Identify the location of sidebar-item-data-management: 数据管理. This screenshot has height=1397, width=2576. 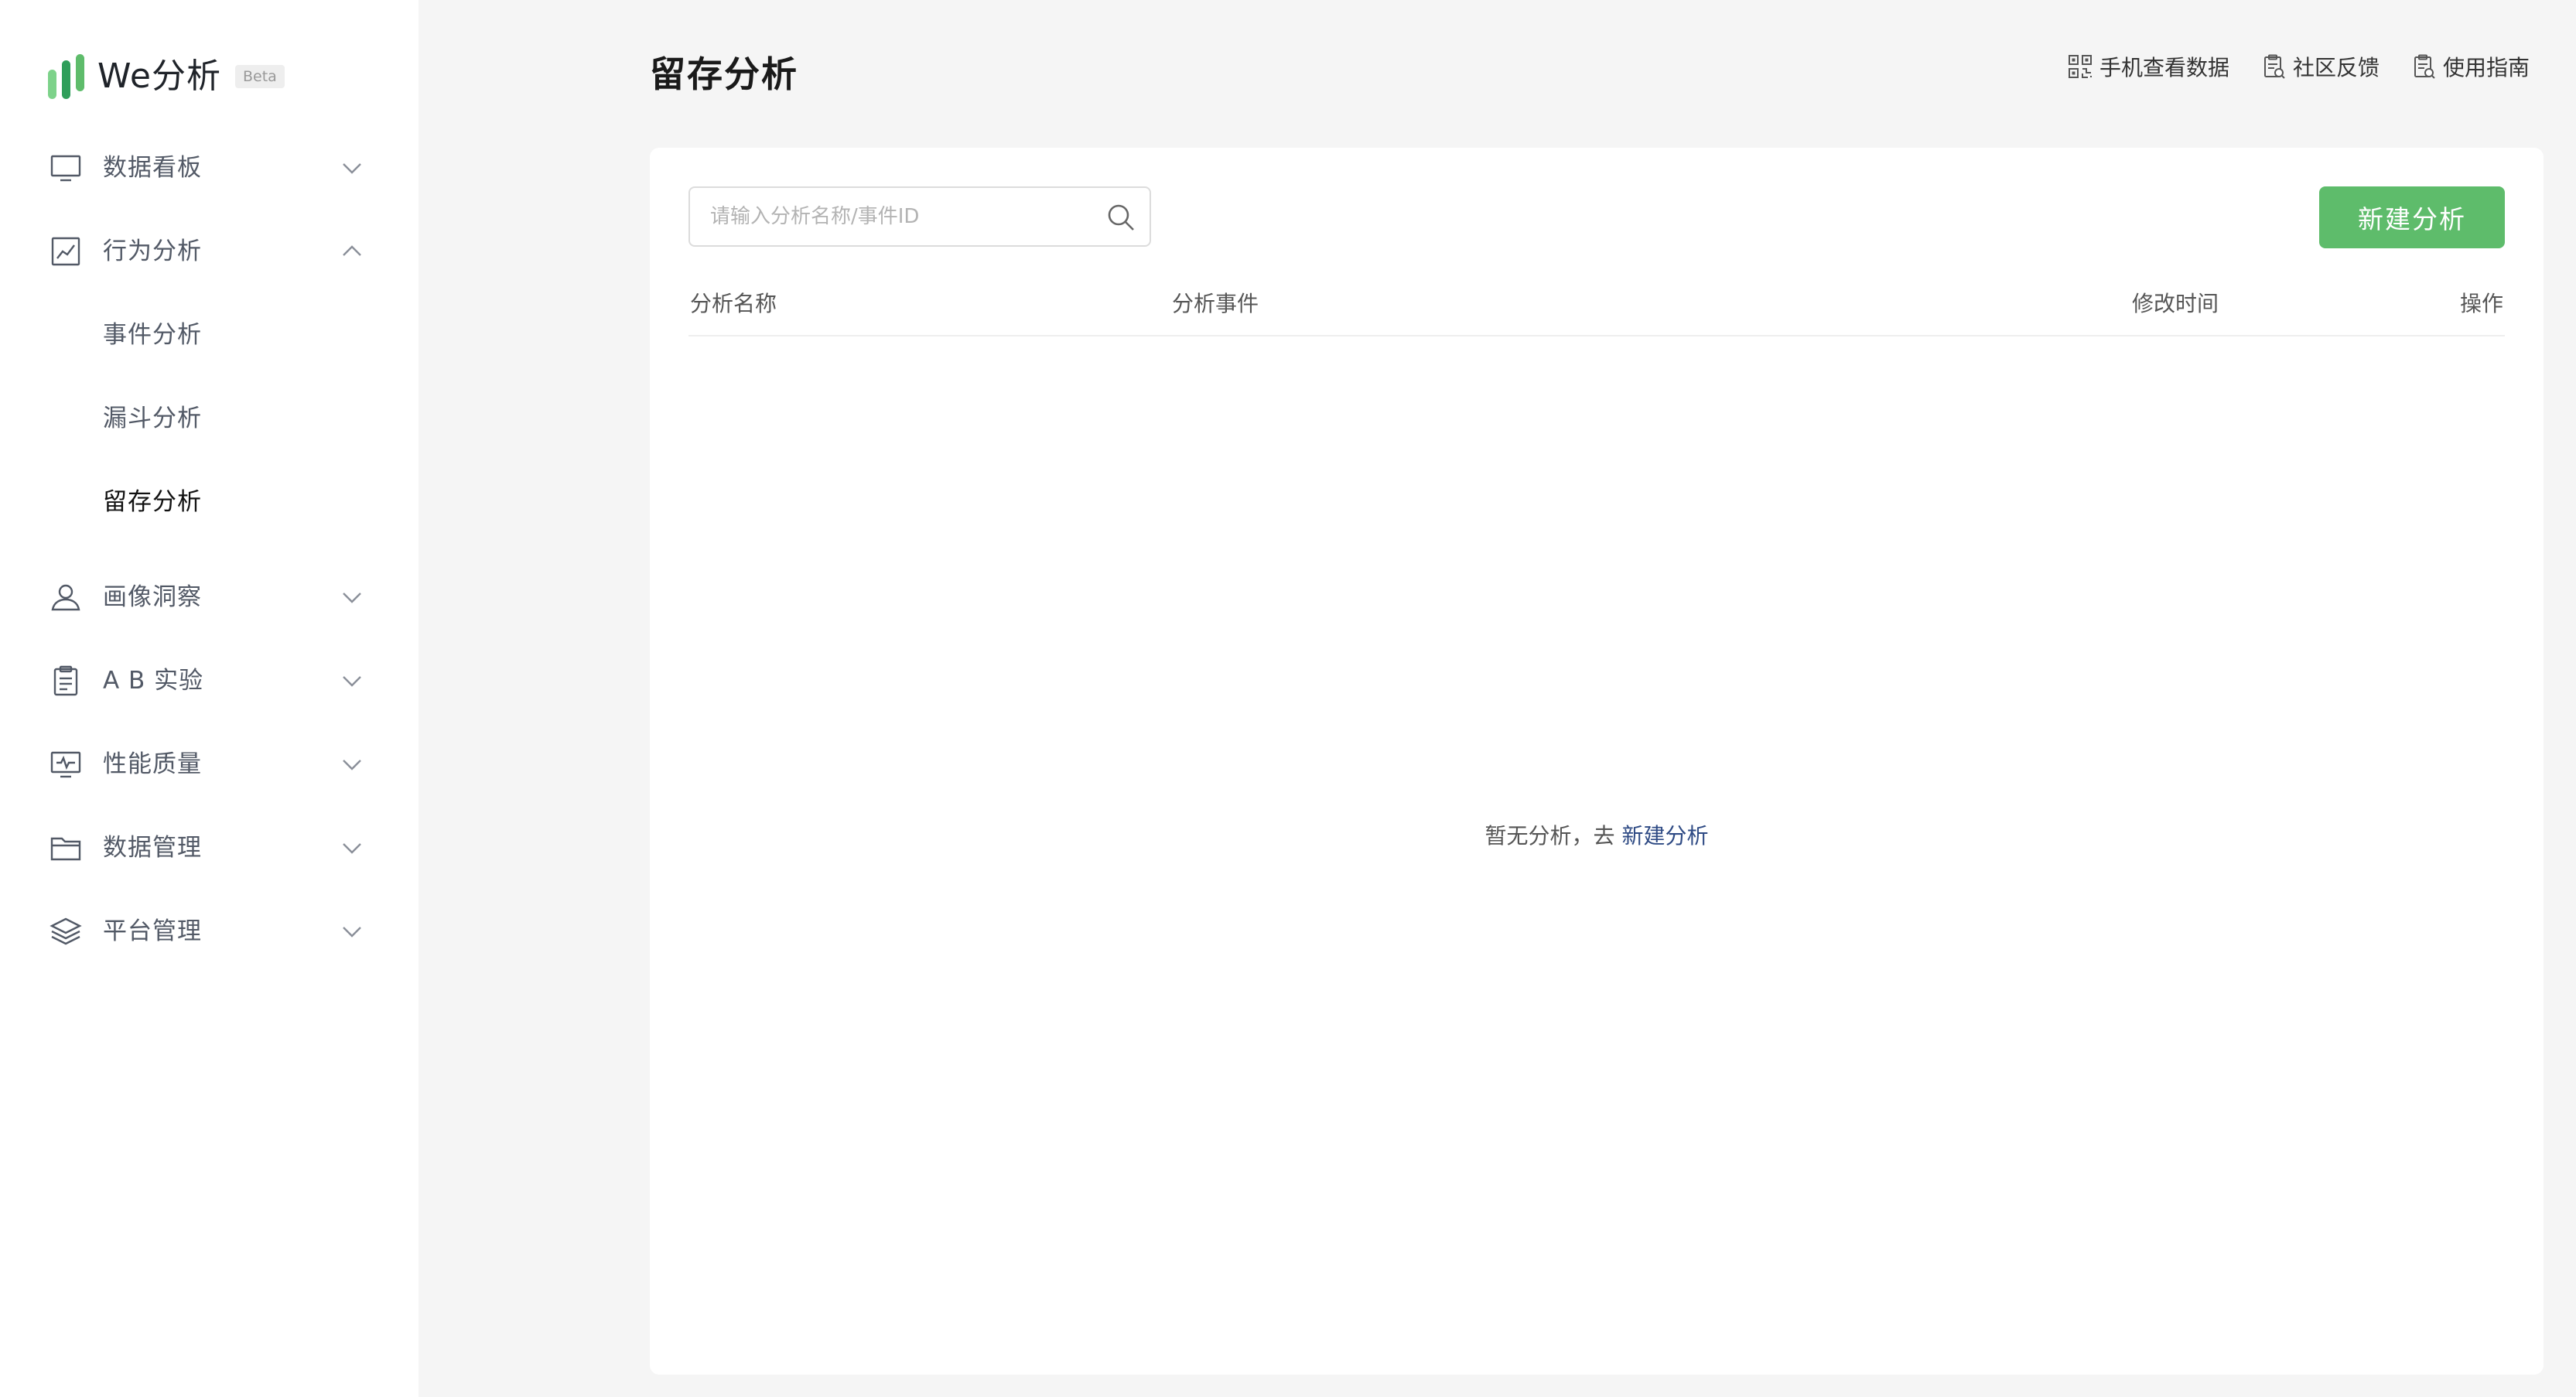
(209, 848).